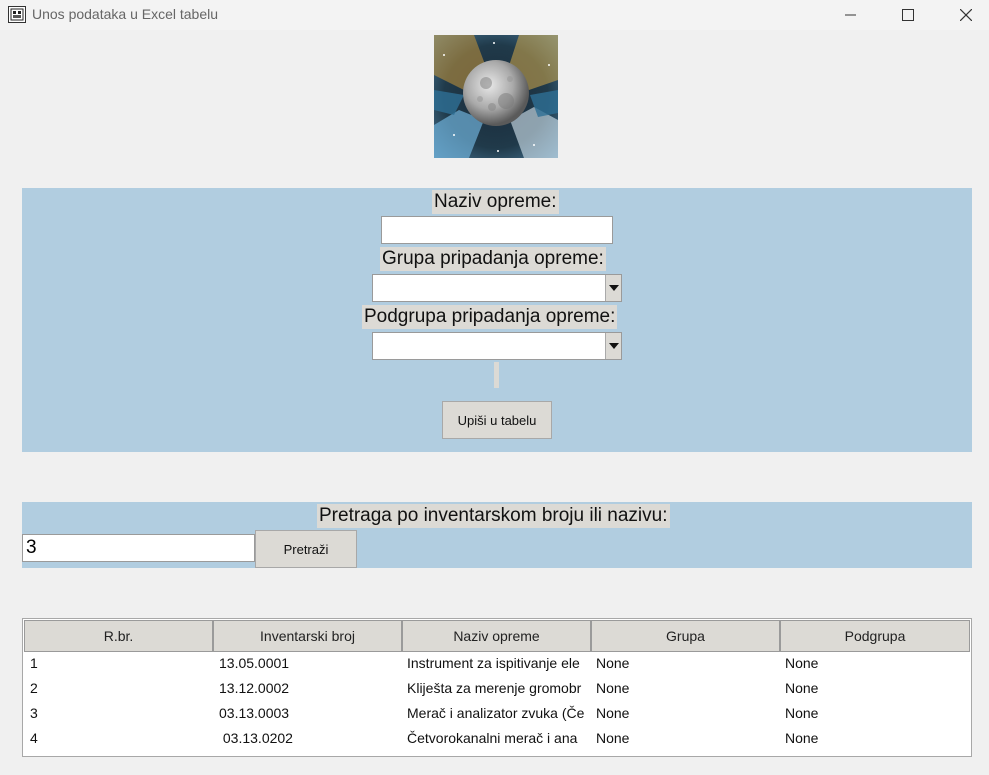  Describe the element at coordinates (307, 636) in the screenshot. I see `column-header-inventarski-broj: Inventarski broj` at that location.